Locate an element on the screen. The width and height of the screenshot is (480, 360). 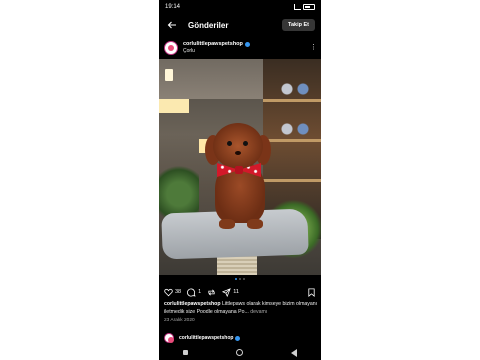
nav-back-icon is located at coordinates (294, 352).